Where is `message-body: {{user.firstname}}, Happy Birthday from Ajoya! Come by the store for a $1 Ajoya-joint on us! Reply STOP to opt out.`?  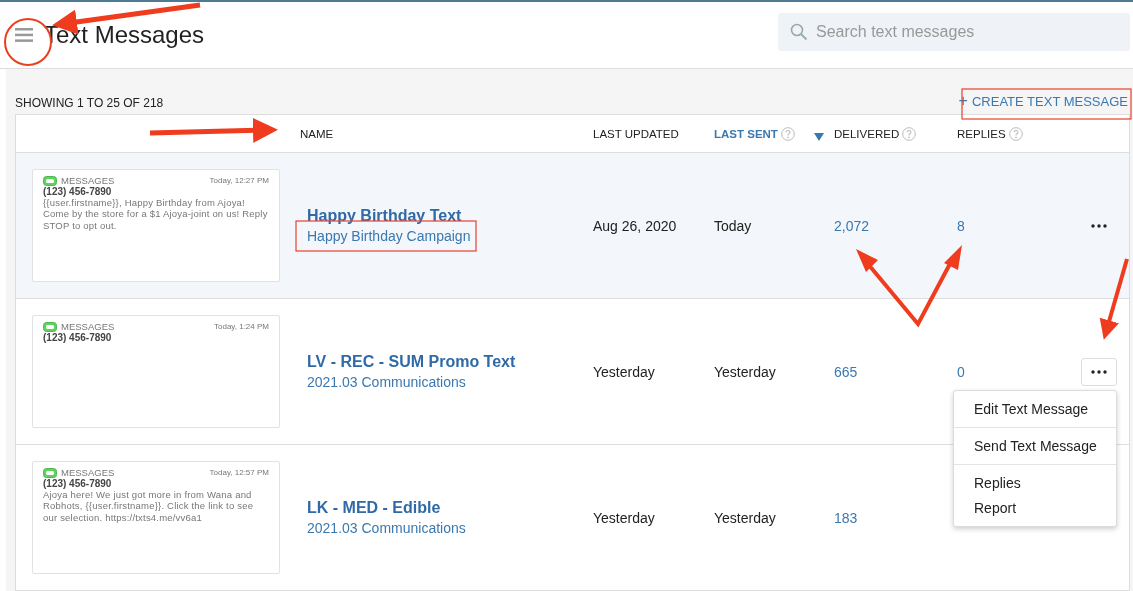 message-body: {{user.firstname}}, Happy Birthday from Ajoya! Come by the store for a $1 Ajoya-joint on us! Reply STOP to opt out. is located at coordinates (156, 214).